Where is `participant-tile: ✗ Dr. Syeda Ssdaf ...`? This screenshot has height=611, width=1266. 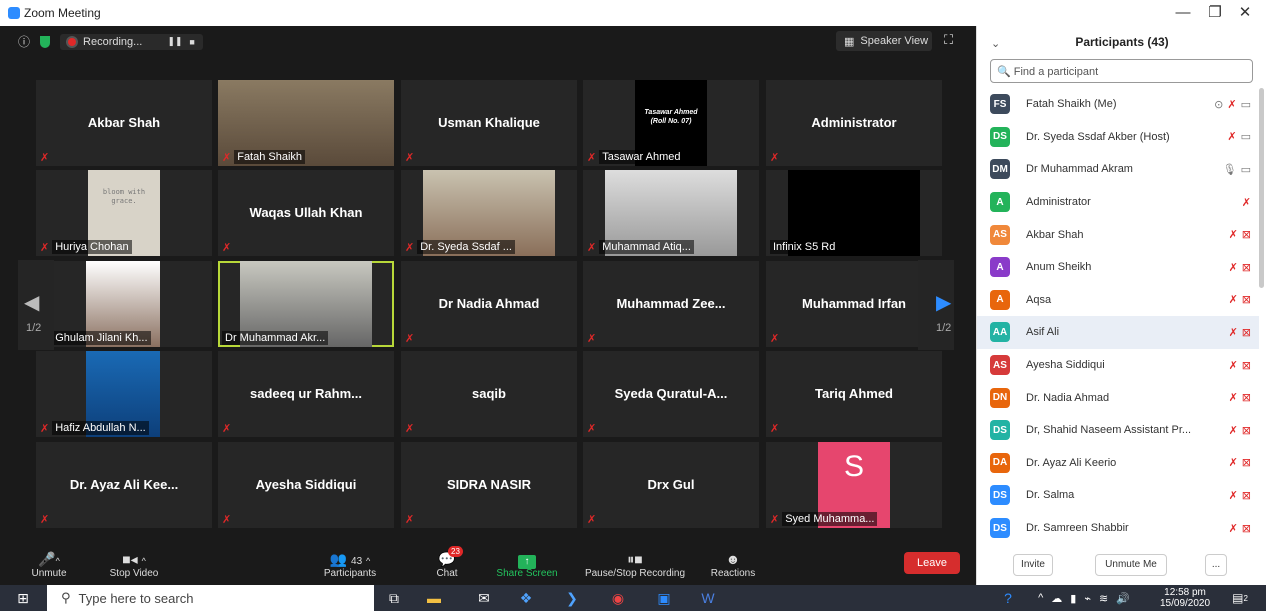
participant-tile: ✗ Dr. Syeda Ssdaf ... is located at coordinates (489, 213).